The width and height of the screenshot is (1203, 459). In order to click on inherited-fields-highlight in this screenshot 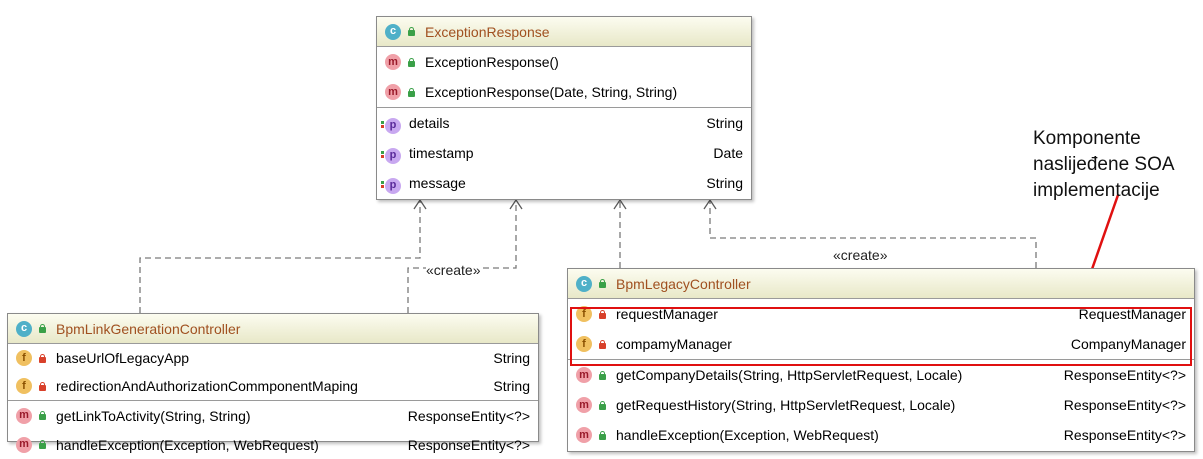, I will do `click(881, 336)`.